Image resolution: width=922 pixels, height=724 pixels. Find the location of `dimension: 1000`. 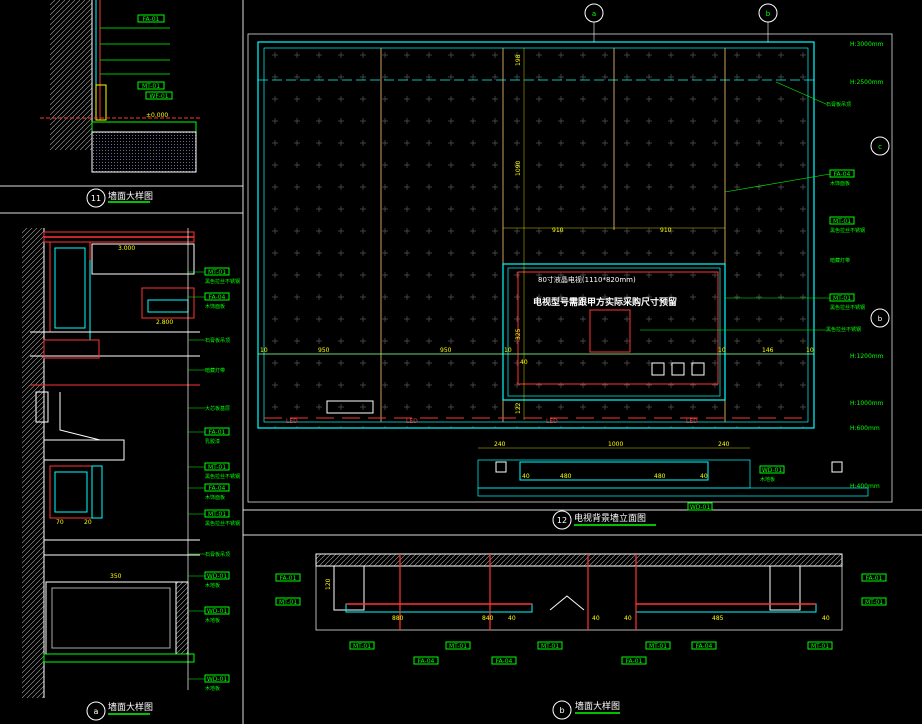

dimension: 1000 is located at coordinates (615, 444).